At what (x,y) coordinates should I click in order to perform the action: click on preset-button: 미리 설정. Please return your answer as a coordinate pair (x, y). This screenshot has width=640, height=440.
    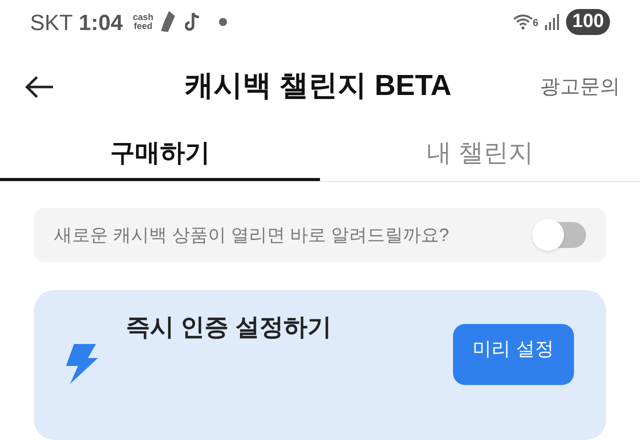
    Looking at the image, I should click on (513, 354).